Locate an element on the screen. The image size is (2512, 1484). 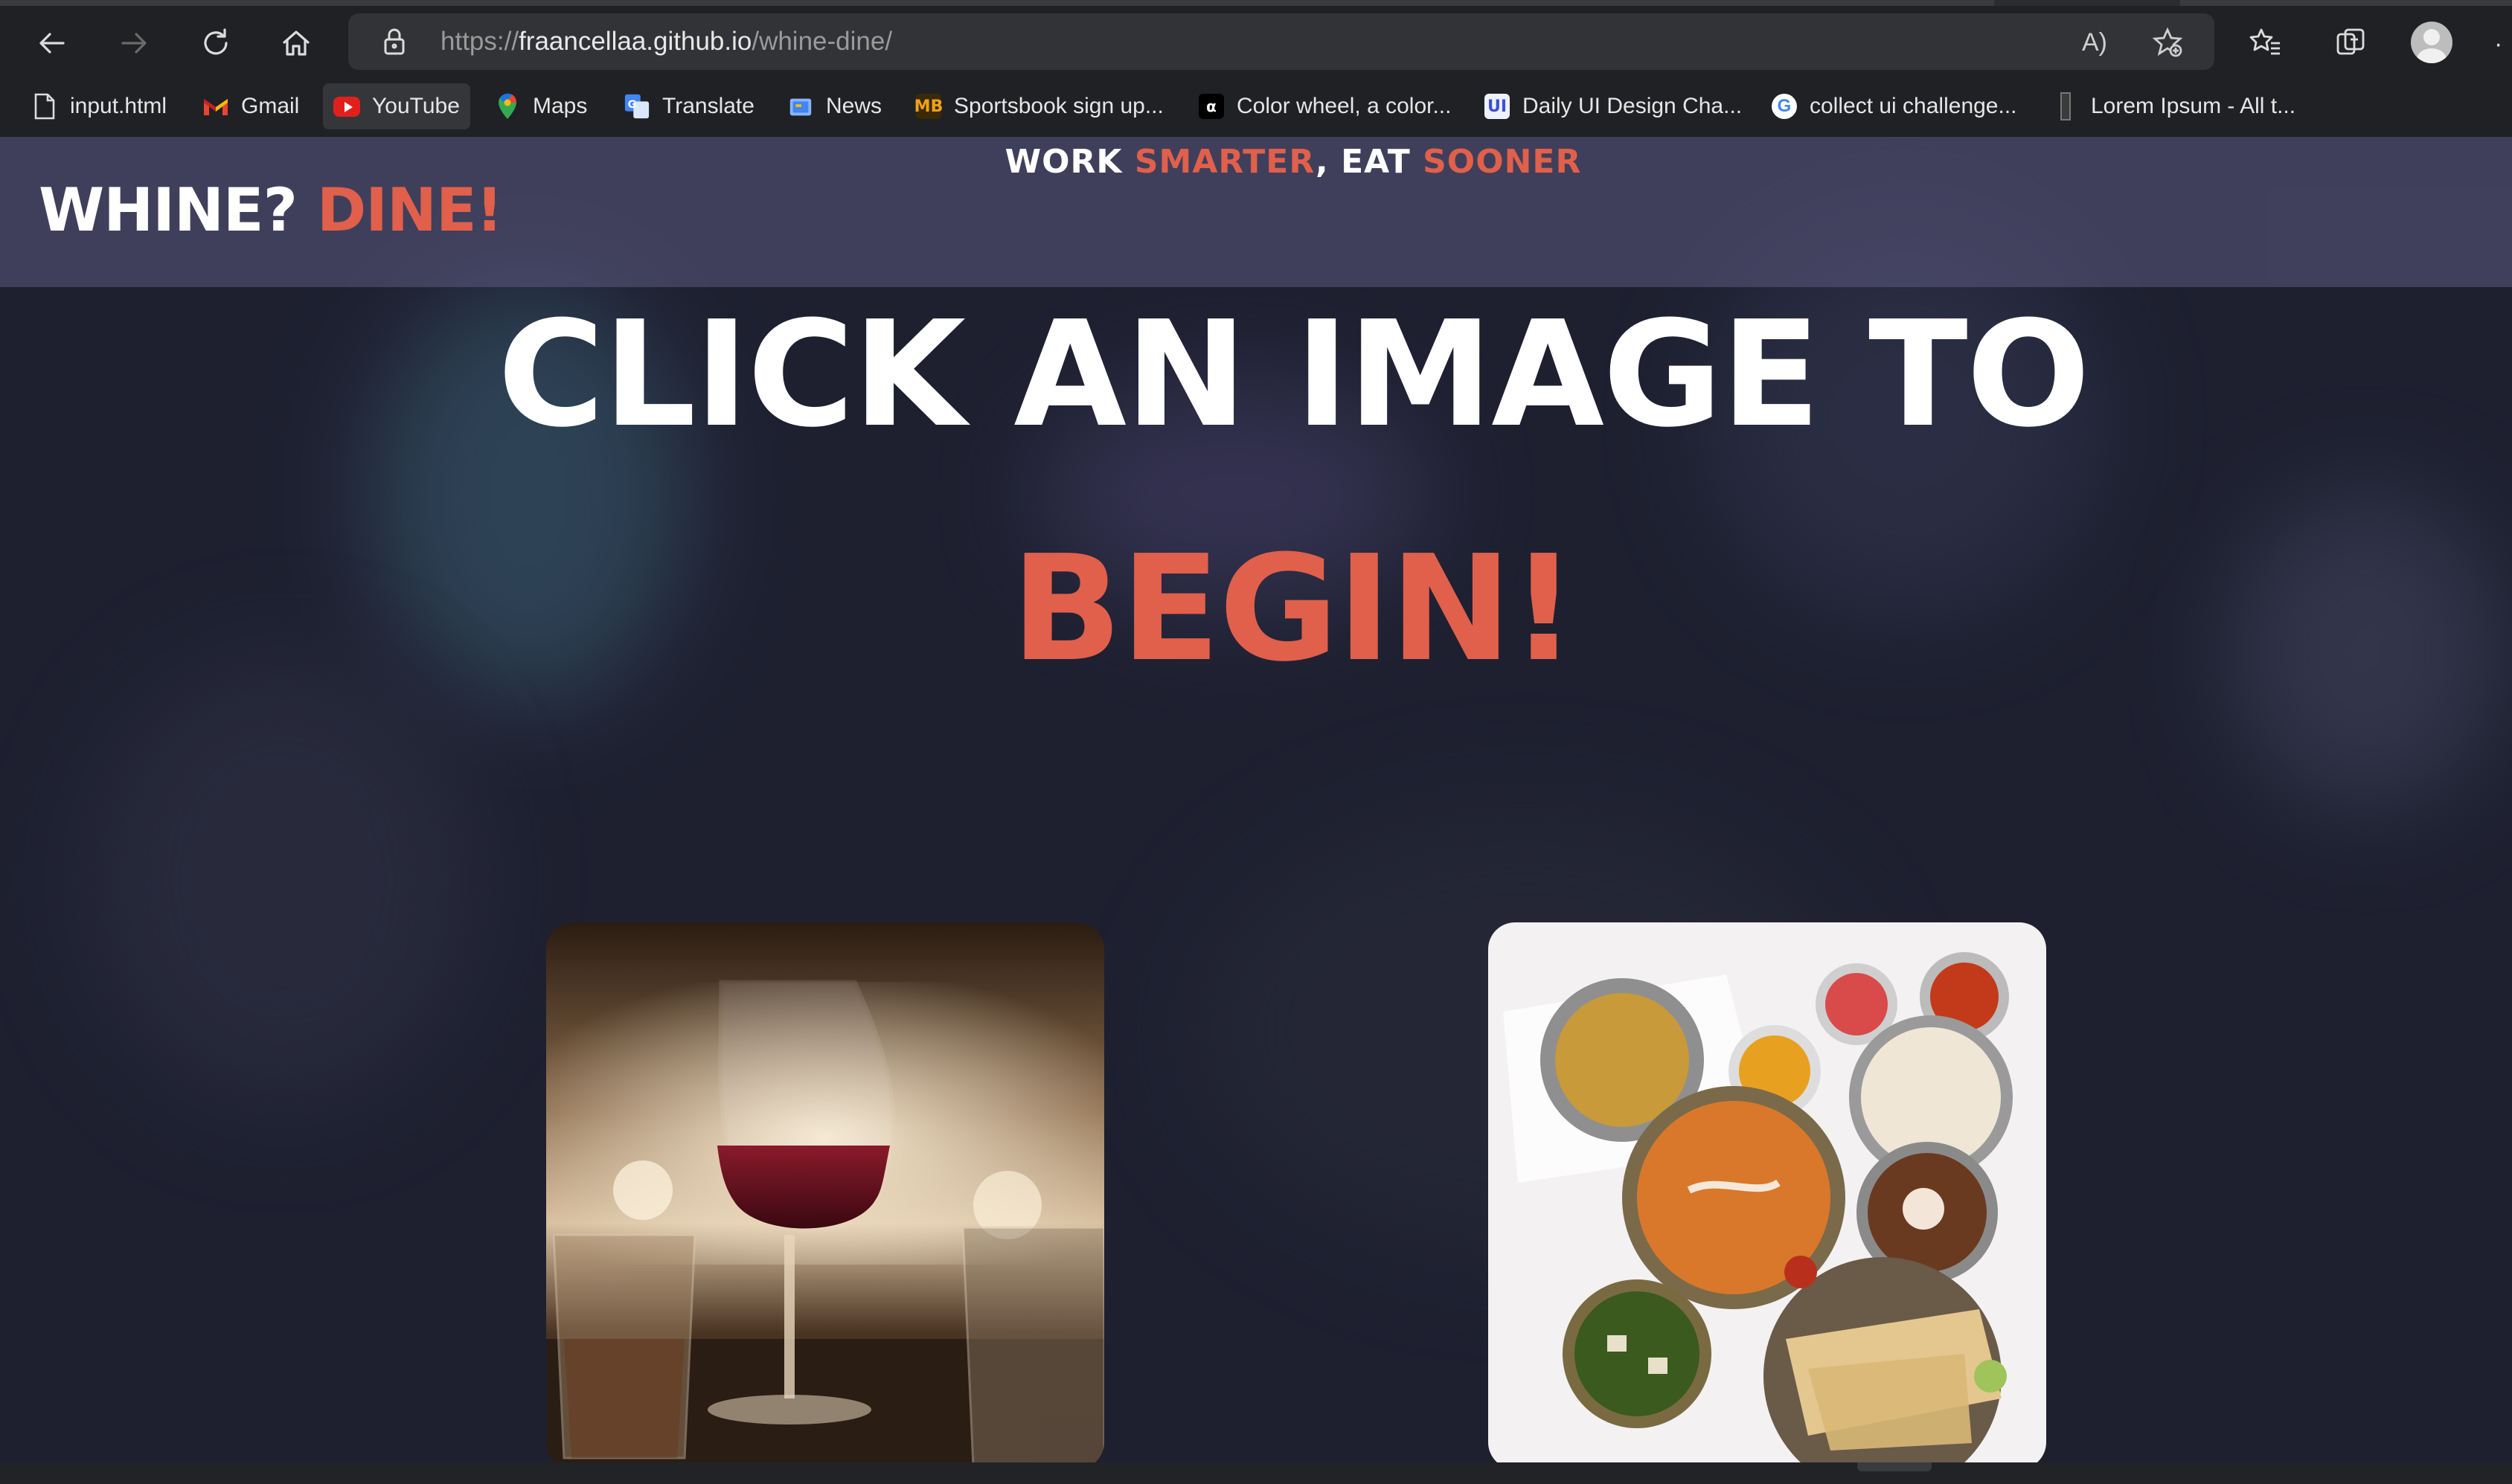
home-button is located at coordinates (296, 43).